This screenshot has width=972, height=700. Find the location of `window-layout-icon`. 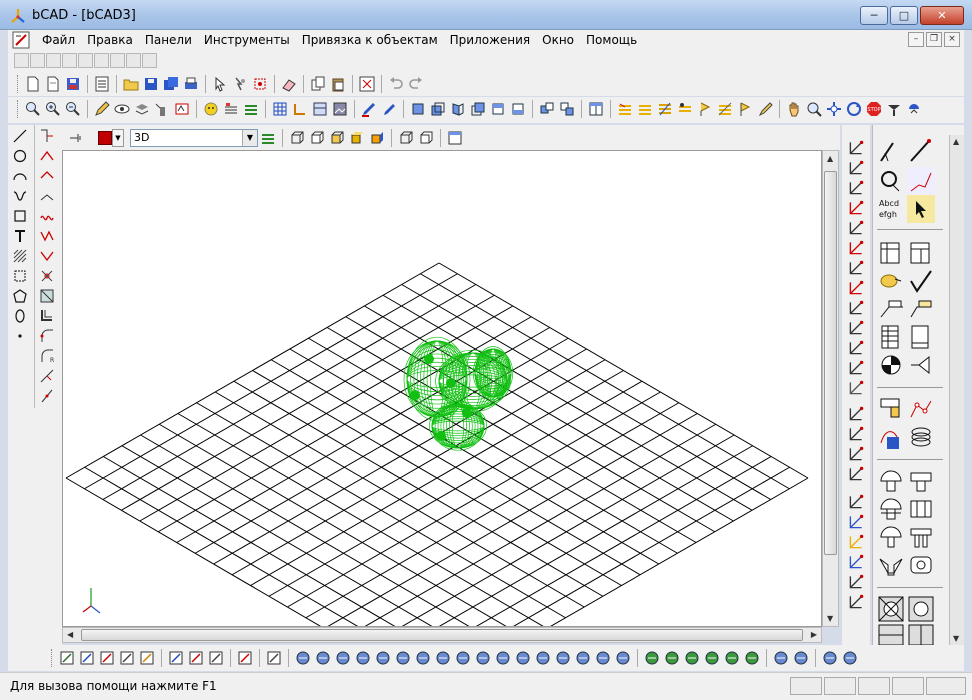

window-layout-icon is located at coordinates (455, 138).